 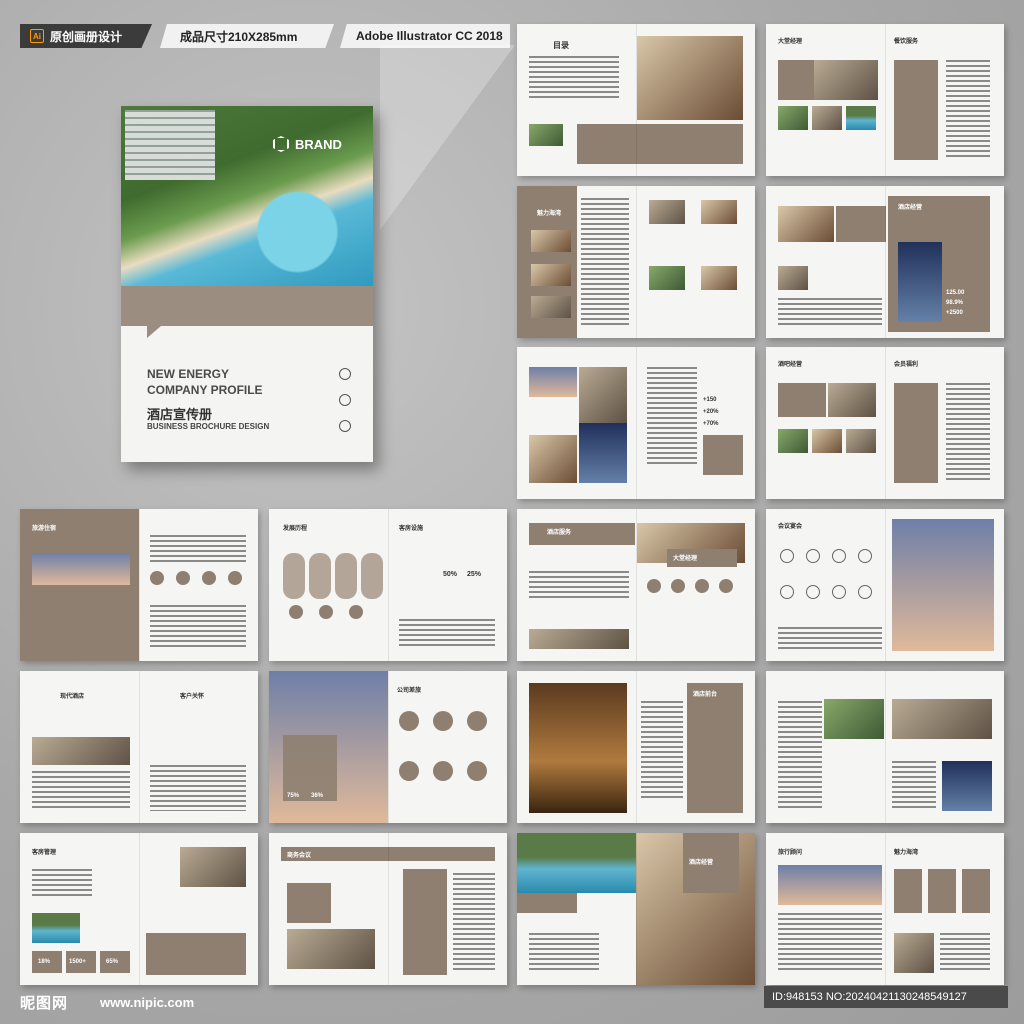 What do you see at coordinates (790, 853) in the screenshot?
I see `spread-title: 旅行顾问` at bounding box center [790, 853].